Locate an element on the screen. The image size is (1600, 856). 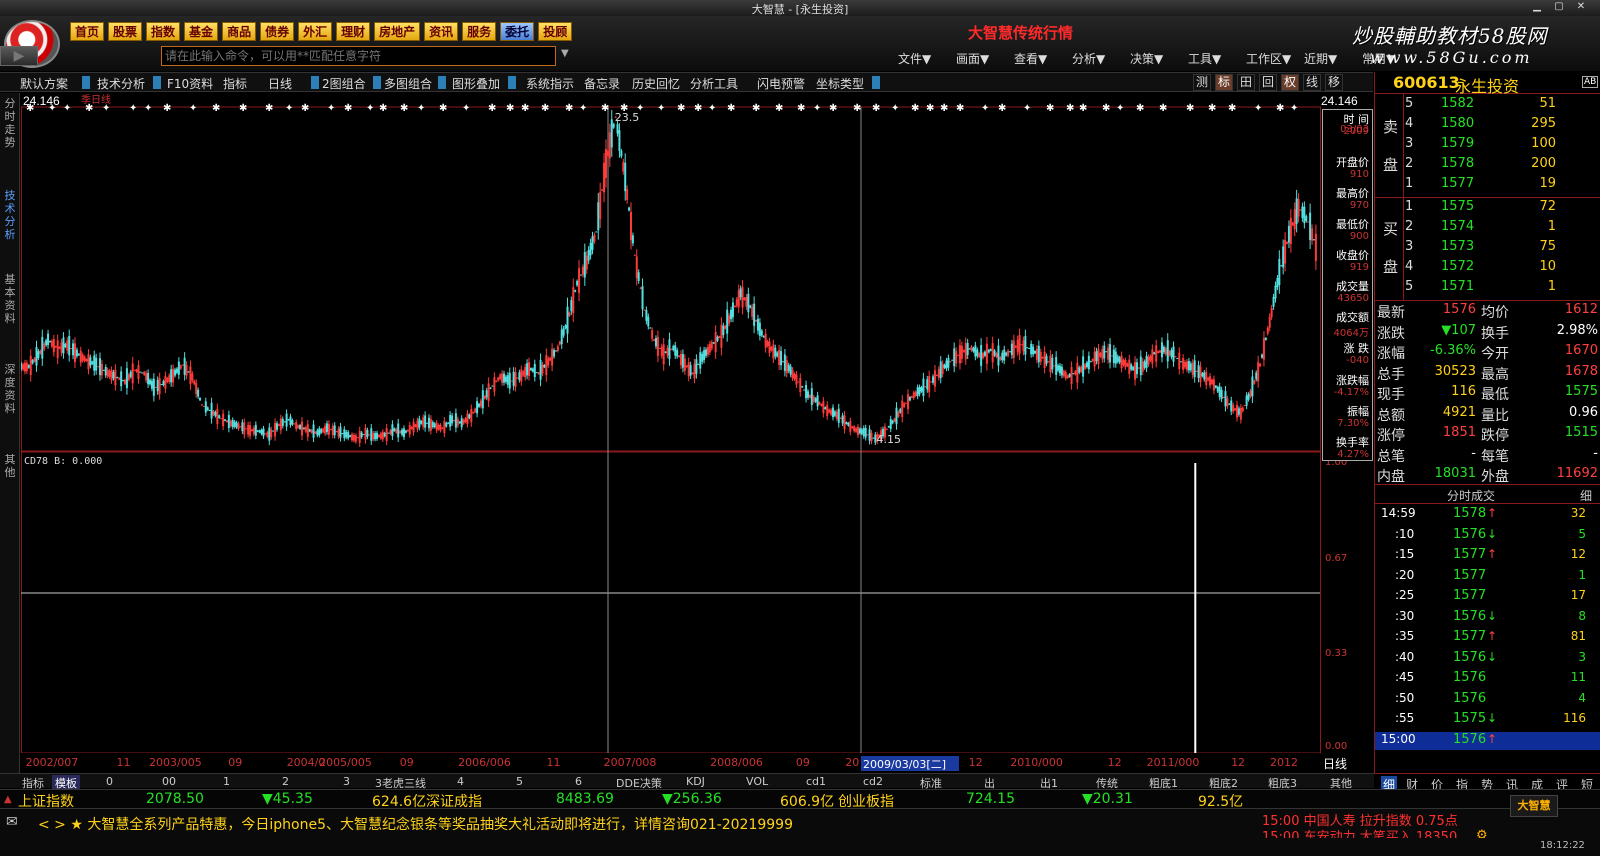
nav-button: 商品 is located at coordinates (239, 31).